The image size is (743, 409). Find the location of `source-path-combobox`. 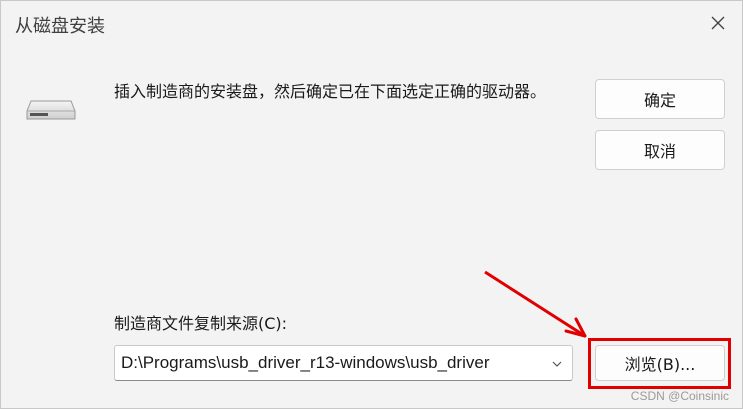

source-path-combobox is located at coordinates (343, 363).